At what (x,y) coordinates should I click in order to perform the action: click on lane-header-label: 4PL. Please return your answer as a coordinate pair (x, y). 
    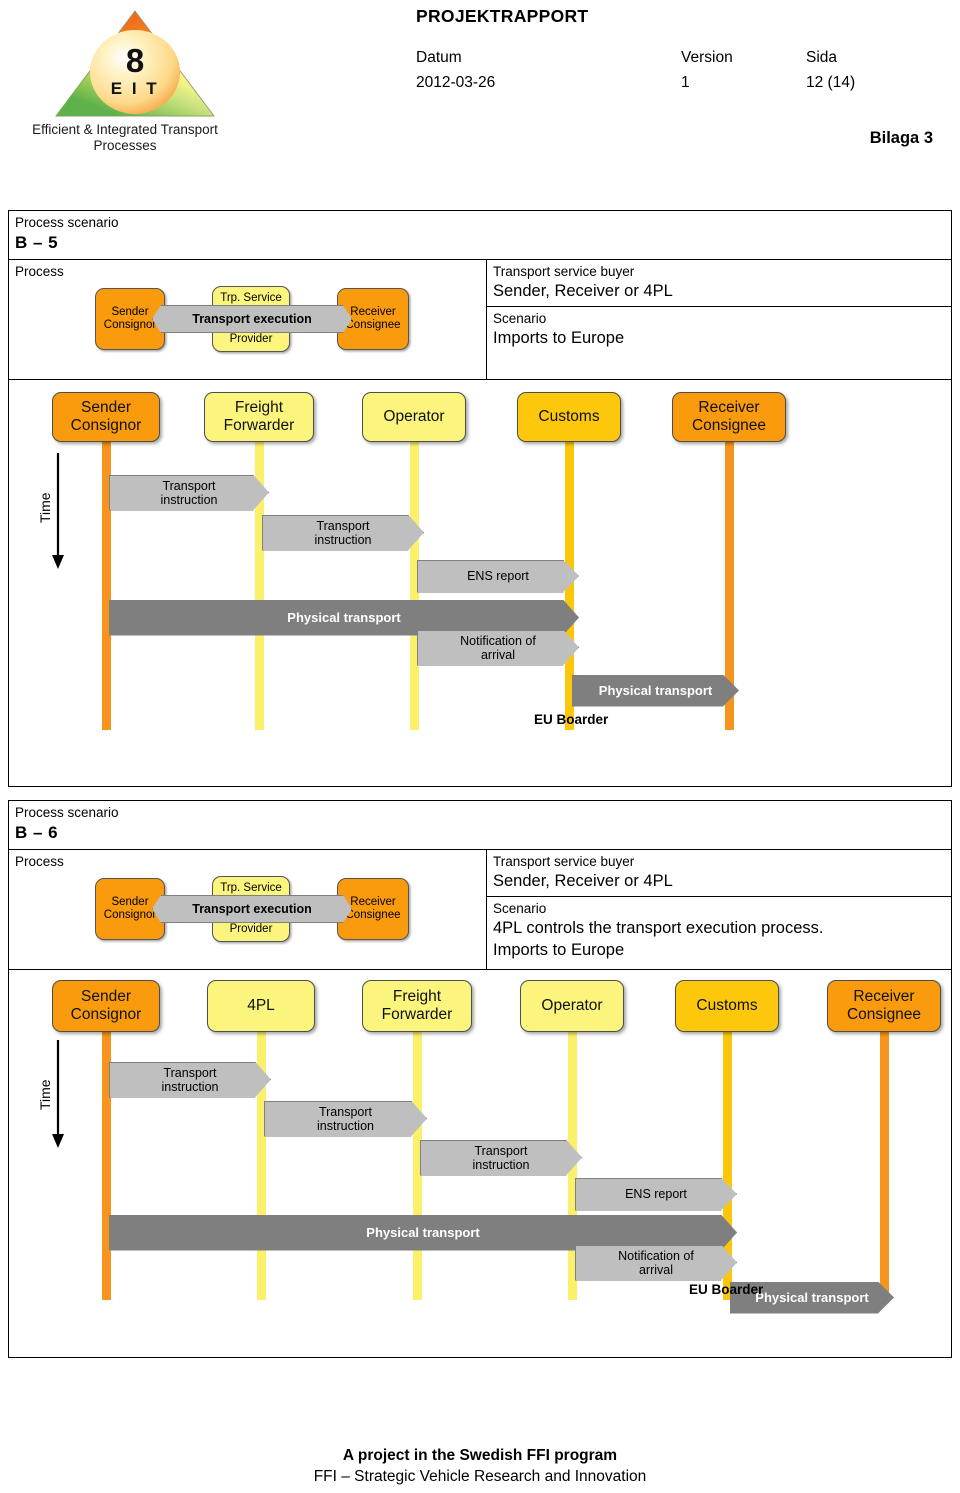
    Looking at the image, I should click on (261, 1005).